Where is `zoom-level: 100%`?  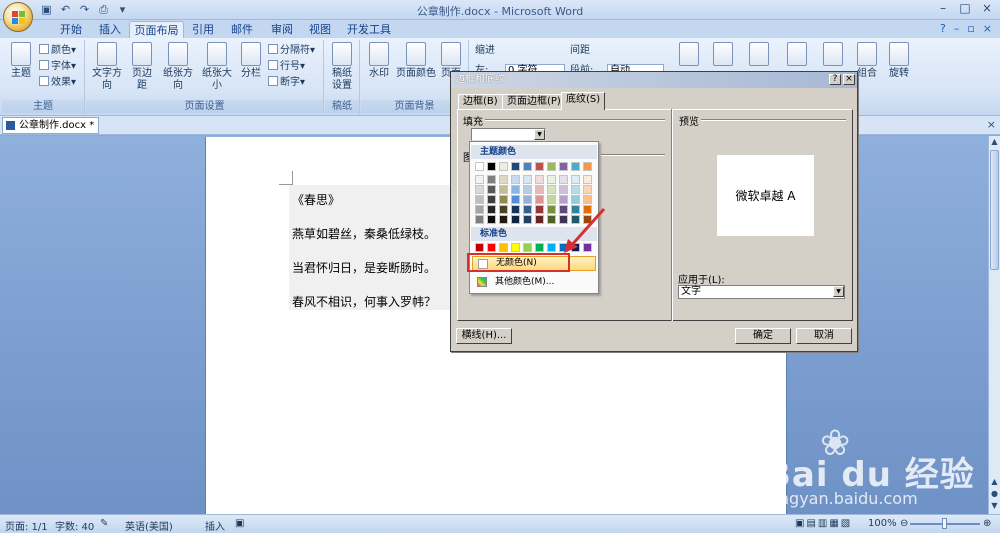
zoom-level: 100% is located at coordinates (882, 523).